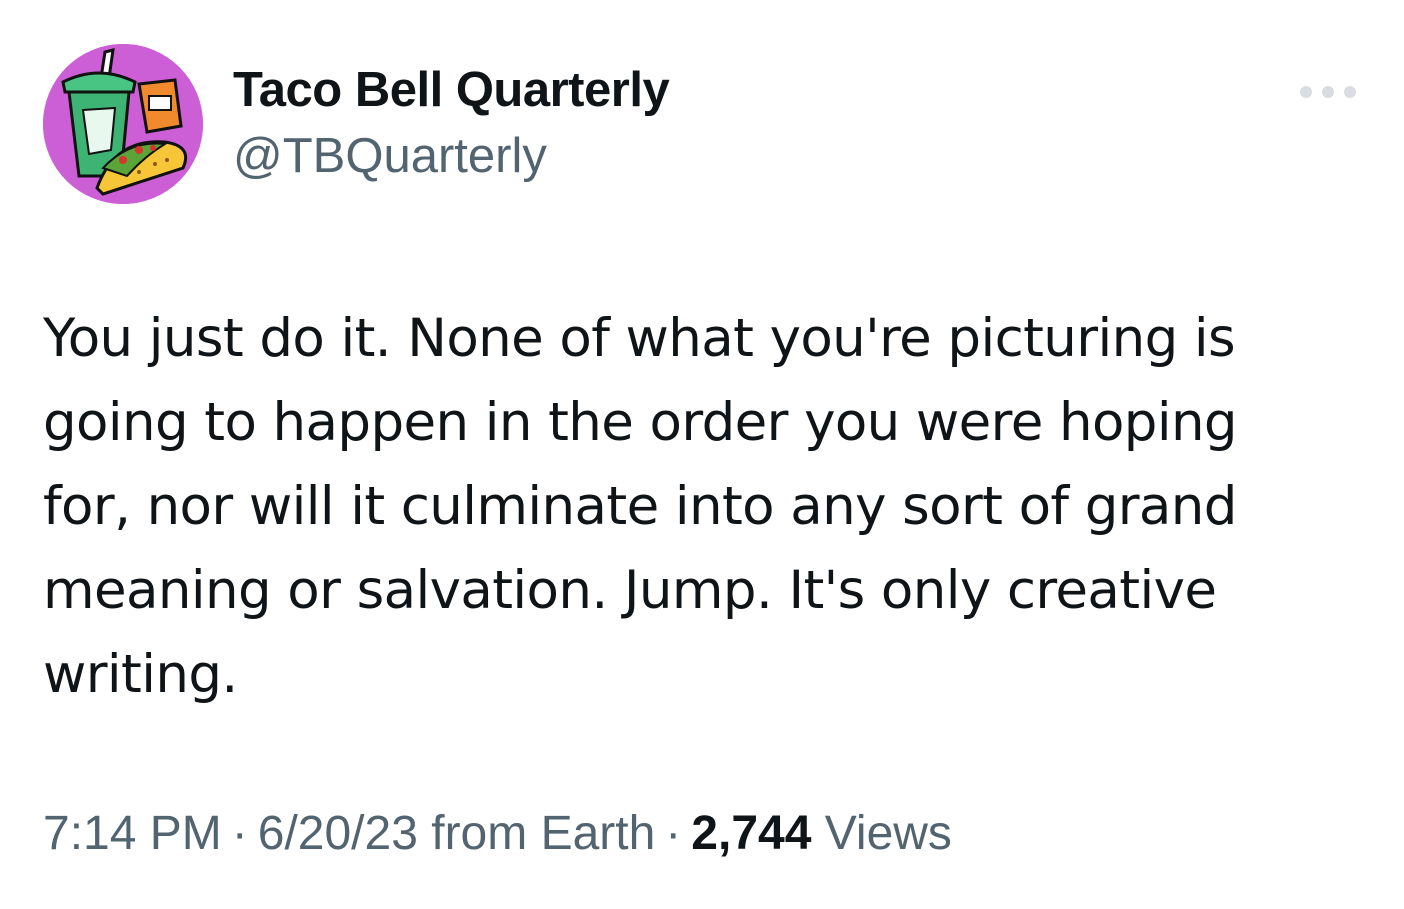 Image resolution: width=1404 pixels, height=909 pixels. What do you see at coordinates (457, 833) in the screenshot?
I see `tweet-date-source: 6/20/23 from Earth` at bounding box center [457, 833].